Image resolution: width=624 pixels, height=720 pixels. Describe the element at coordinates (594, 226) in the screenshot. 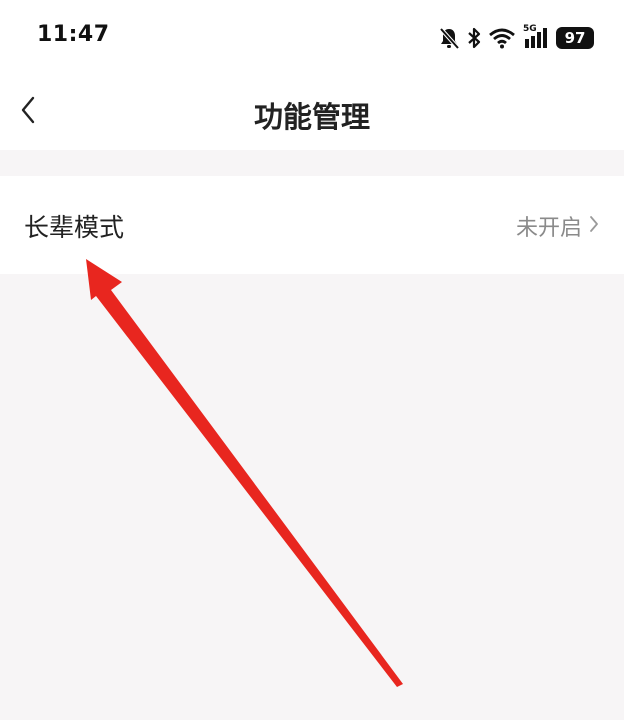

I see `chevron-right-icon` at that location.